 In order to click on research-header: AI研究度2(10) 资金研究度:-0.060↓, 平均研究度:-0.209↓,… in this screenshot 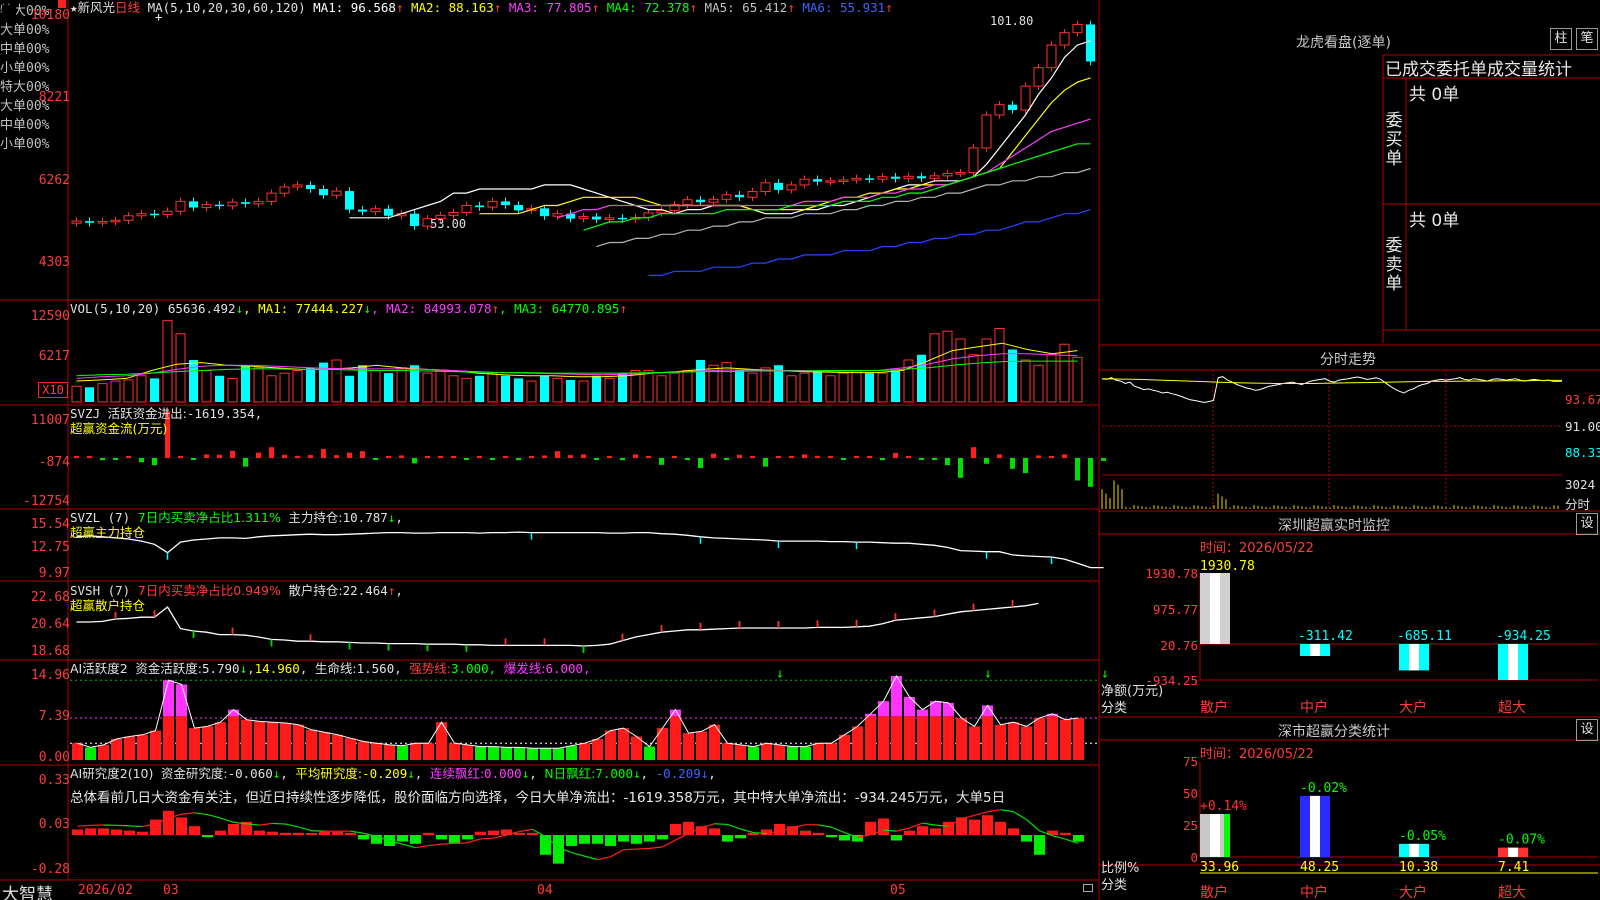, I will do `click(393, 773)`.